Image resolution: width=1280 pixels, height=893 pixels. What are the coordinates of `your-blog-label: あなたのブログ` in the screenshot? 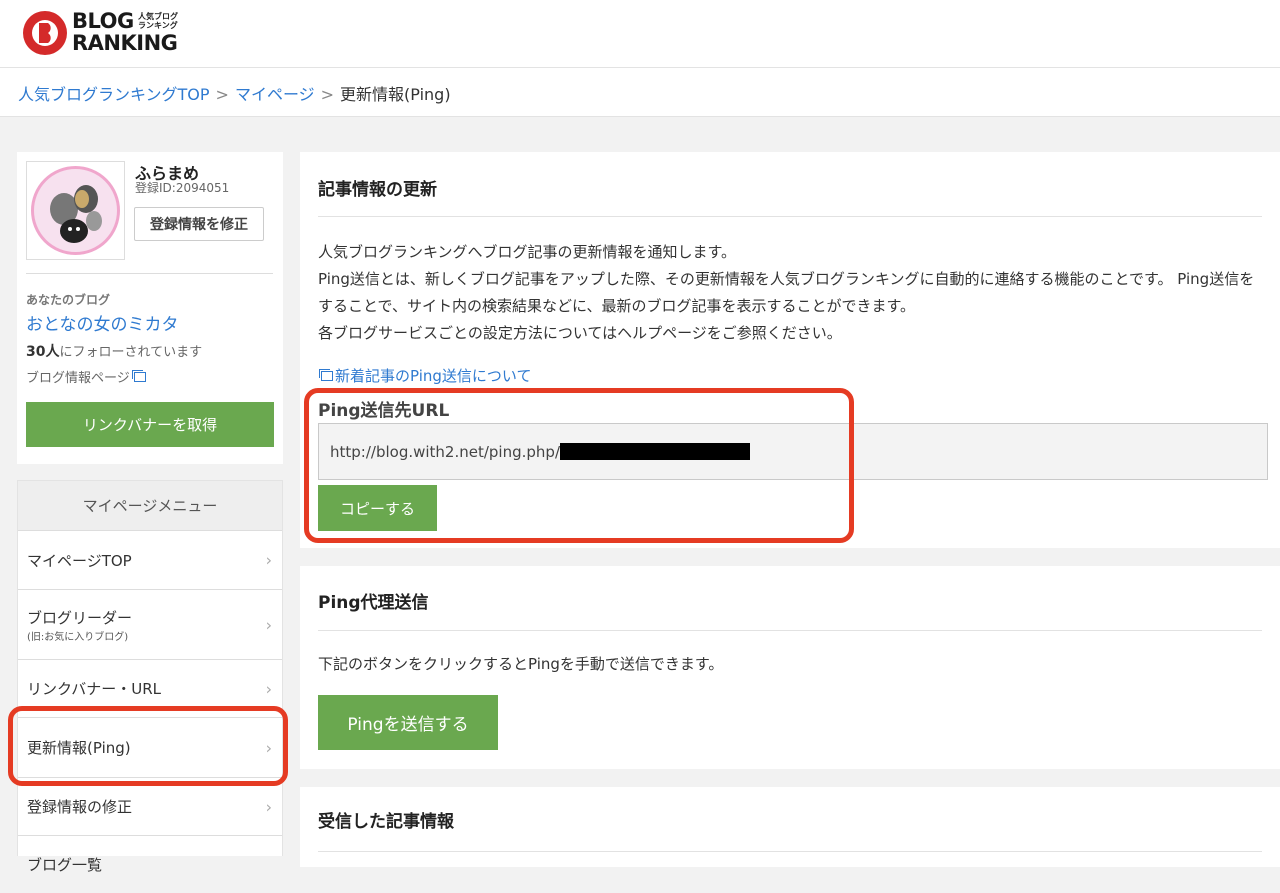 It's located at (68, 300).